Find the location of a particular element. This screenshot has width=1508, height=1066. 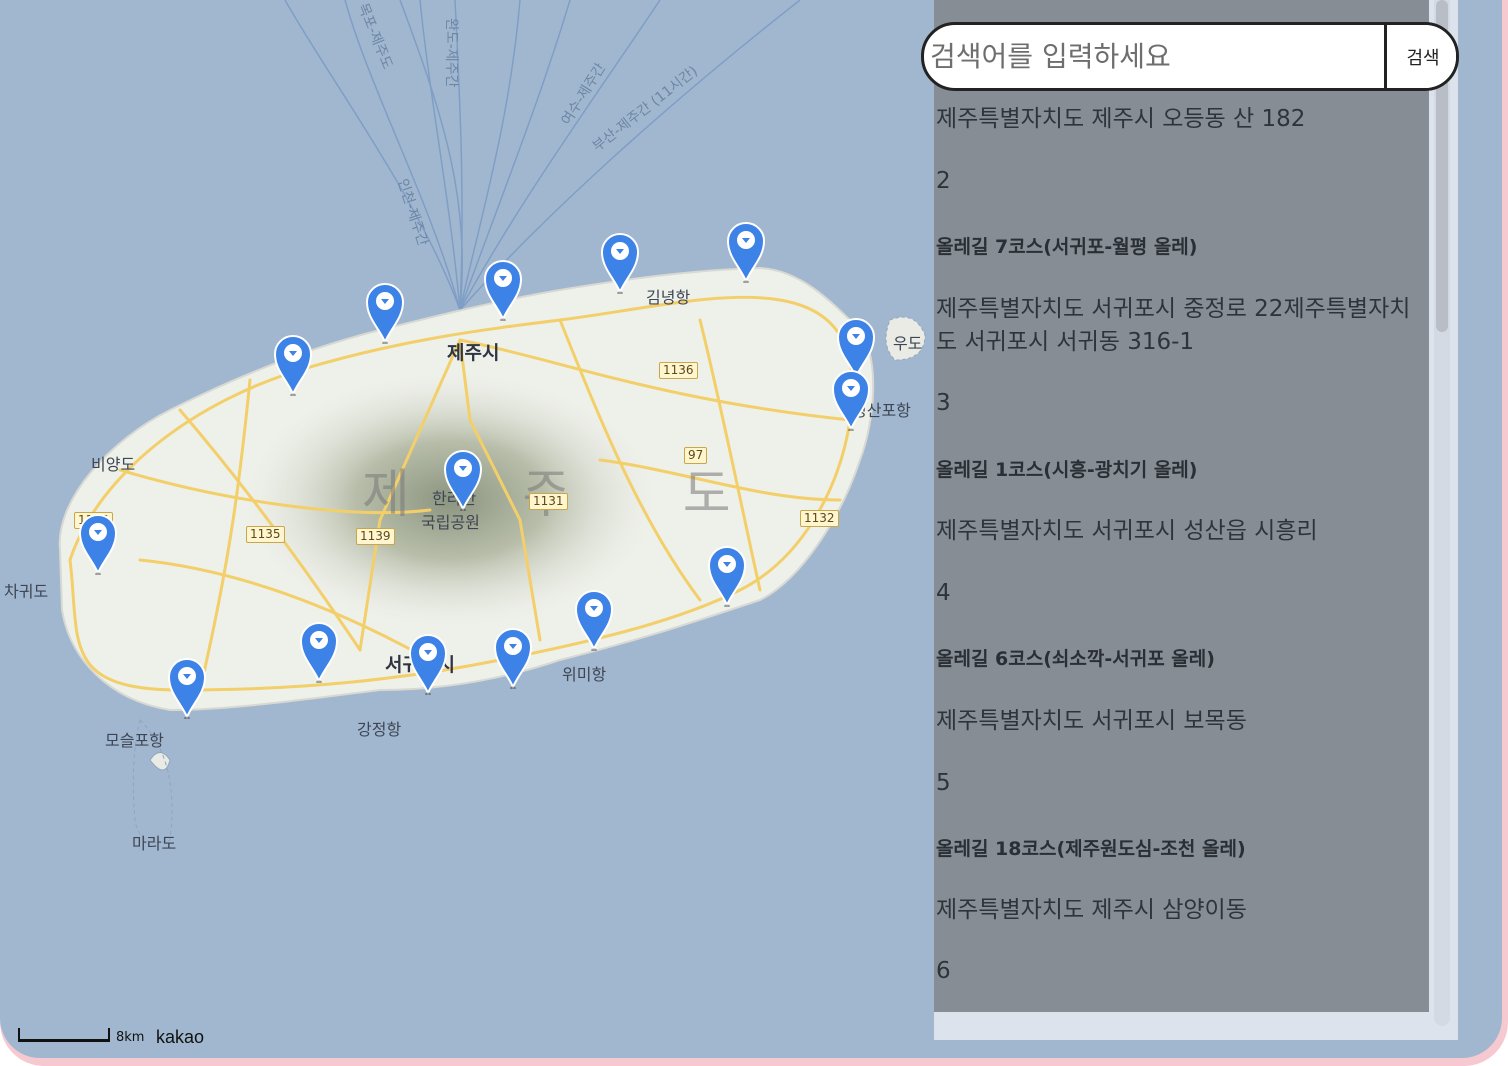

scale-bar is located at coordinates (64, 1035).